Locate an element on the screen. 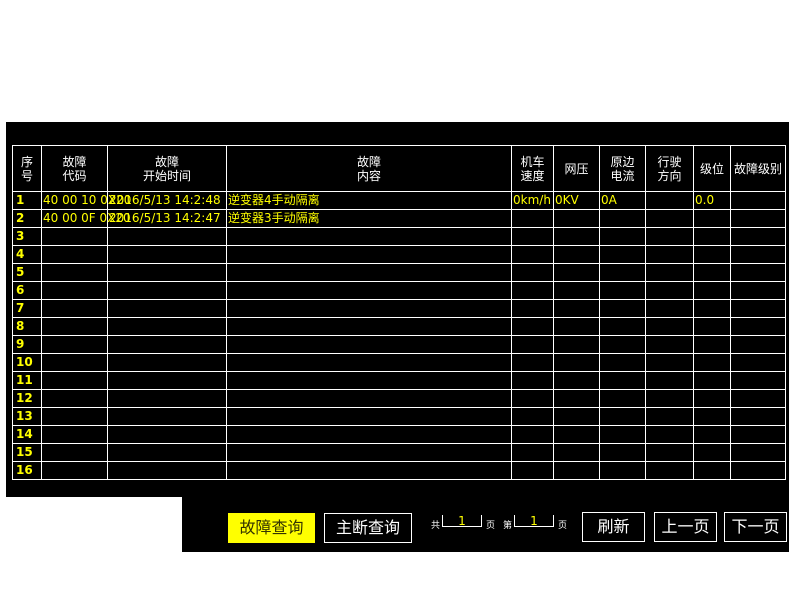  cell-fault-code: 40 00 0F 0X20 is located at coordinates (86, 218).